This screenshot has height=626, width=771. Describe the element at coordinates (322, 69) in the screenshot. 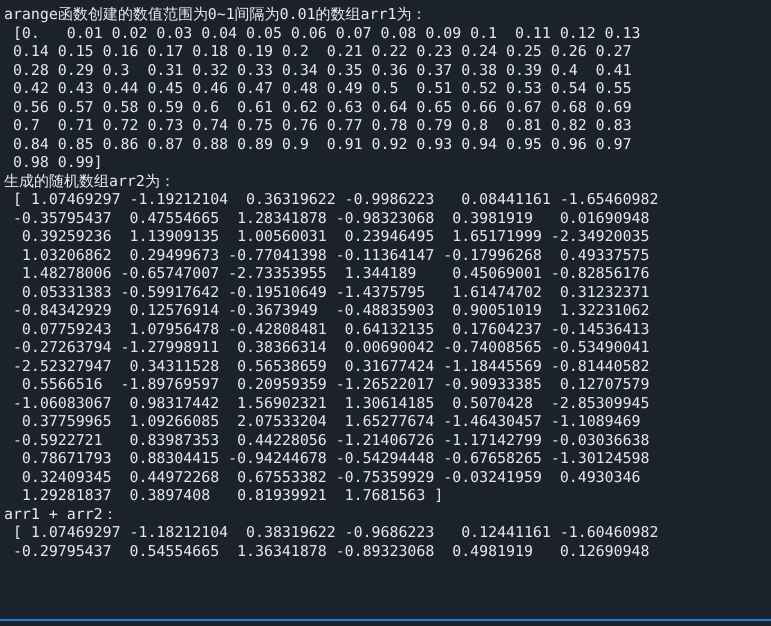

I see `array-output-line: 0.28 0.29 0.3 0.31 0.32 0.33 0.34 0.35 0.36 0.37 0.38 0.39 0.4 0.41` at that location.